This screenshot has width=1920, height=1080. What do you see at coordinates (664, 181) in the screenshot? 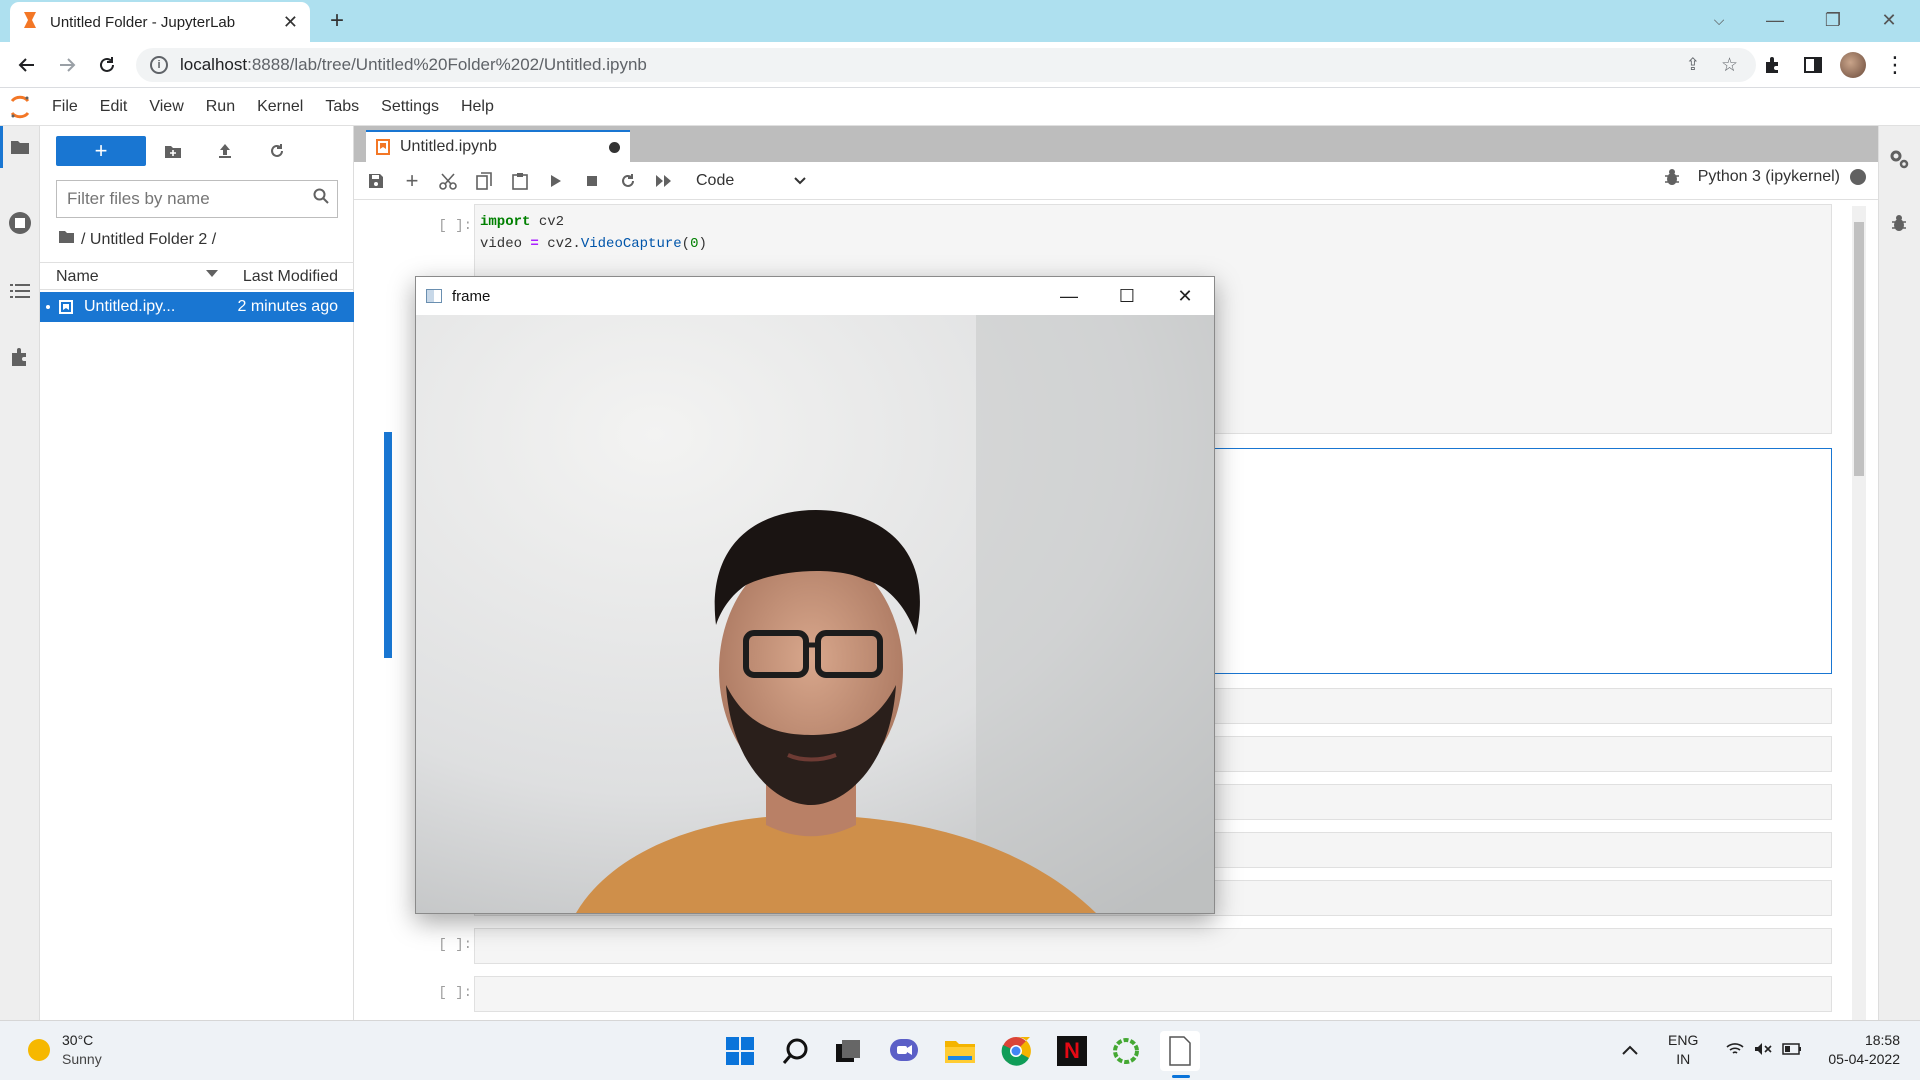
I see `restart-run-all-icon` at bounding box center [664, 181].